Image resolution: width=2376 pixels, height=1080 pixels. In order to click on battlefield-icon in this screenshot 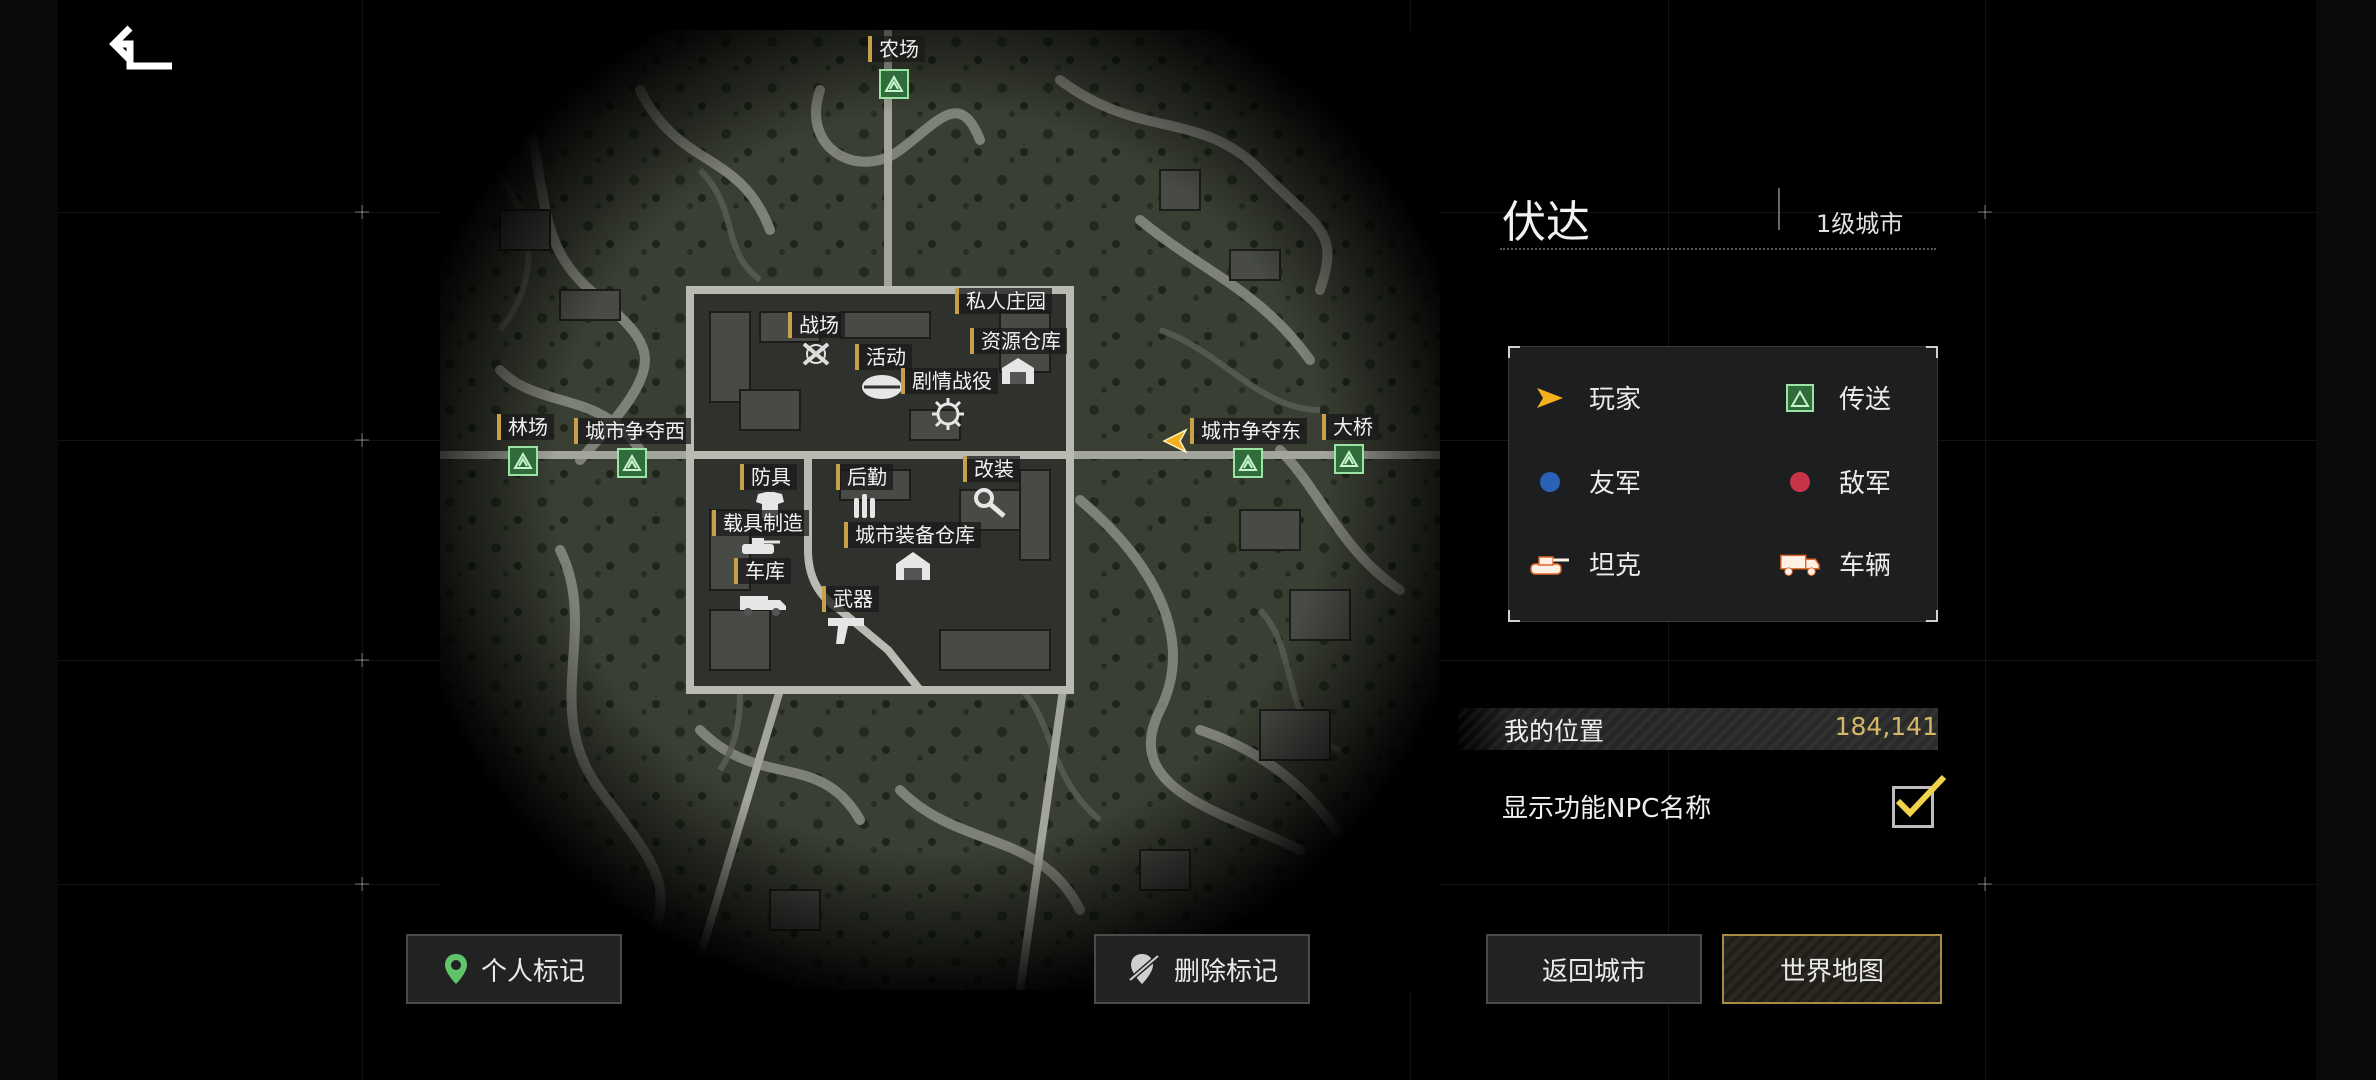, I will do `click(816, 354)`.